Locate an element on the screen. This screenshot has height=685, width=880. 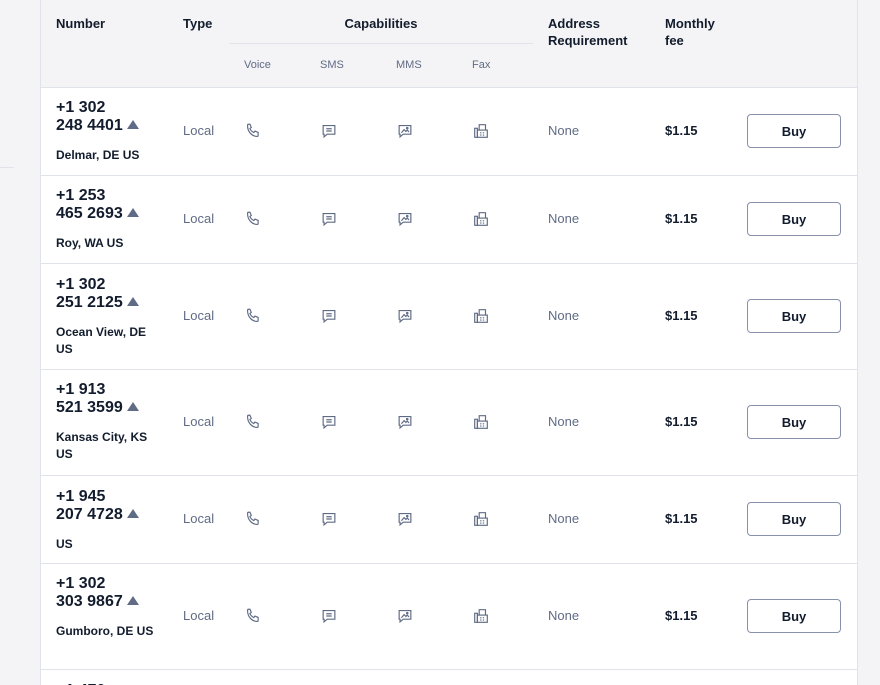
column-header-number: Number is located at coordinates (81, 23).